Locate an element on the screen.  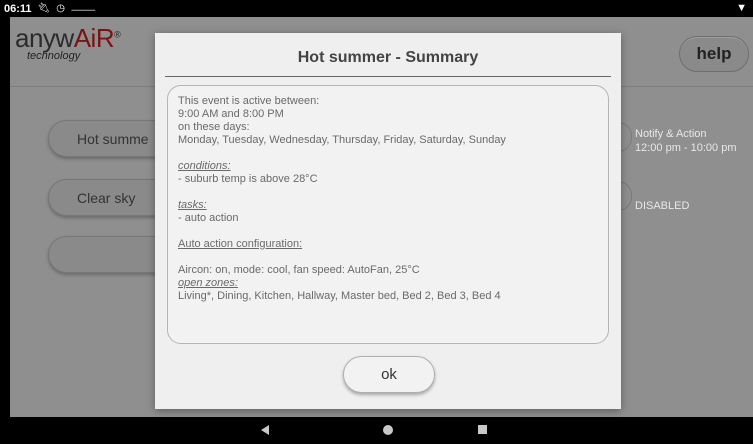
status-time: 06:11 is located at coordinates (18, 8).